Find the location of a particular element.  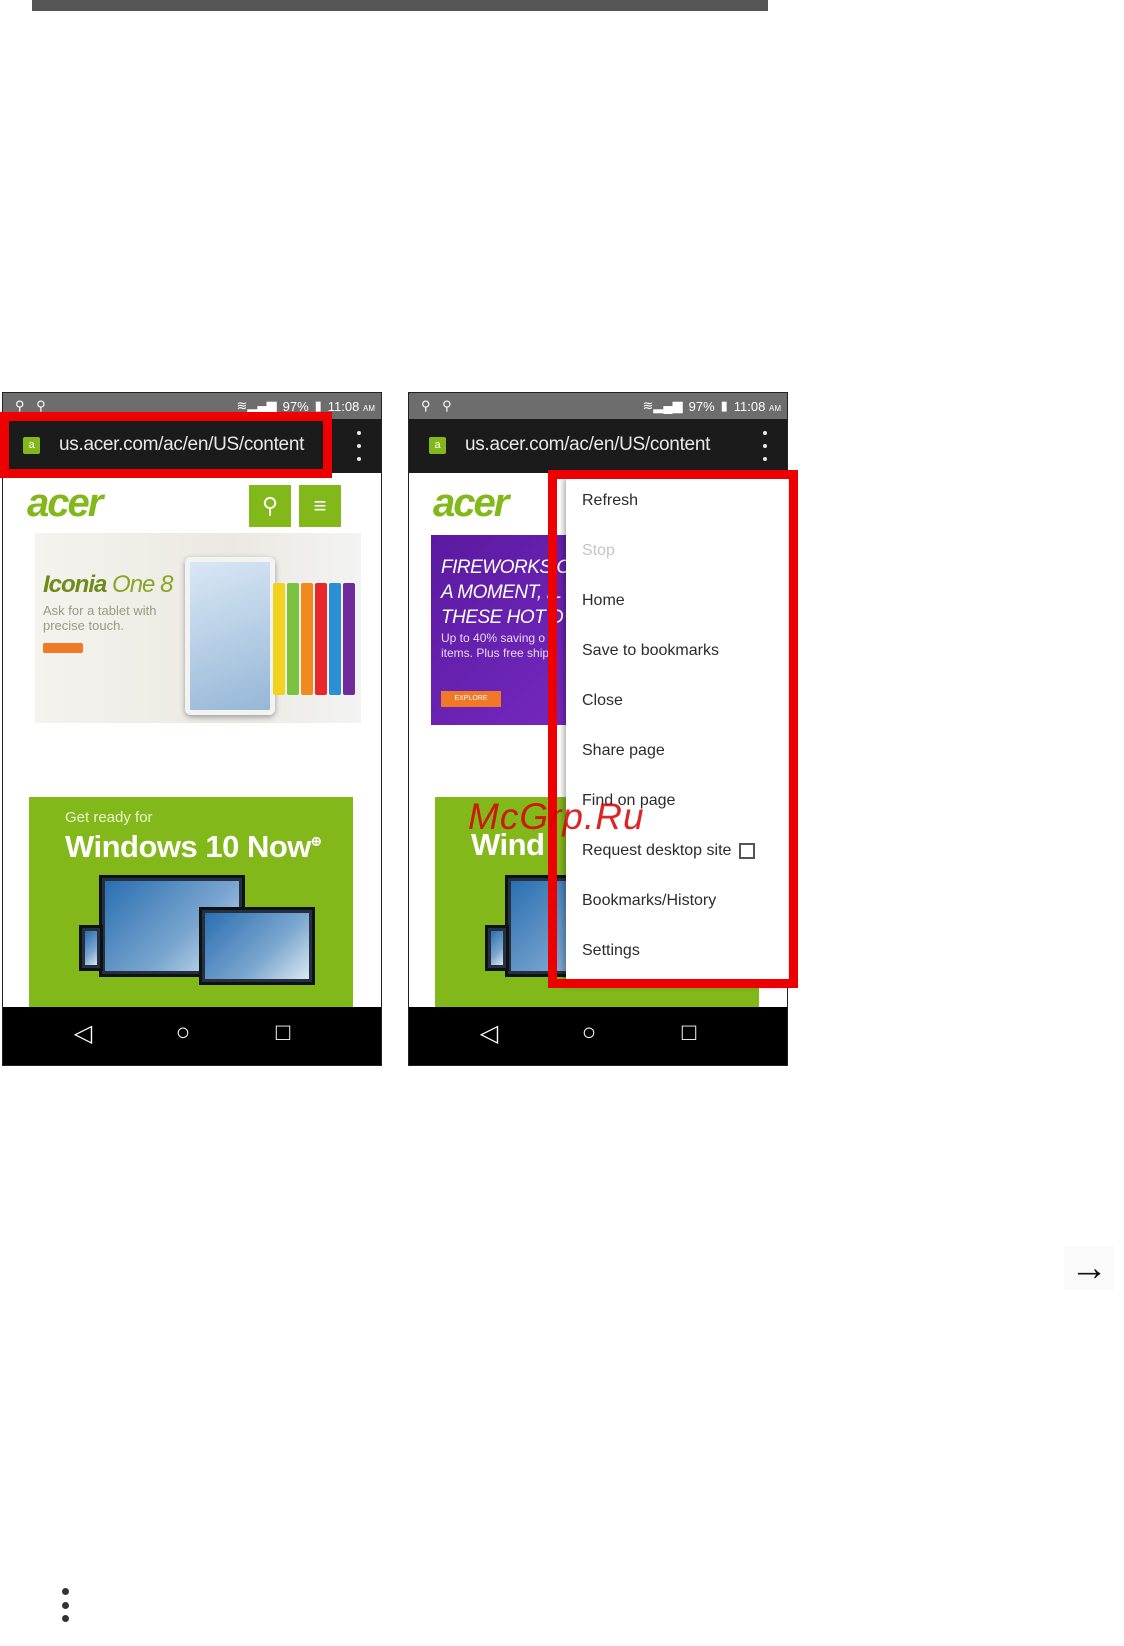

highlight-box-address-bar is located at coordinates (166, 445).